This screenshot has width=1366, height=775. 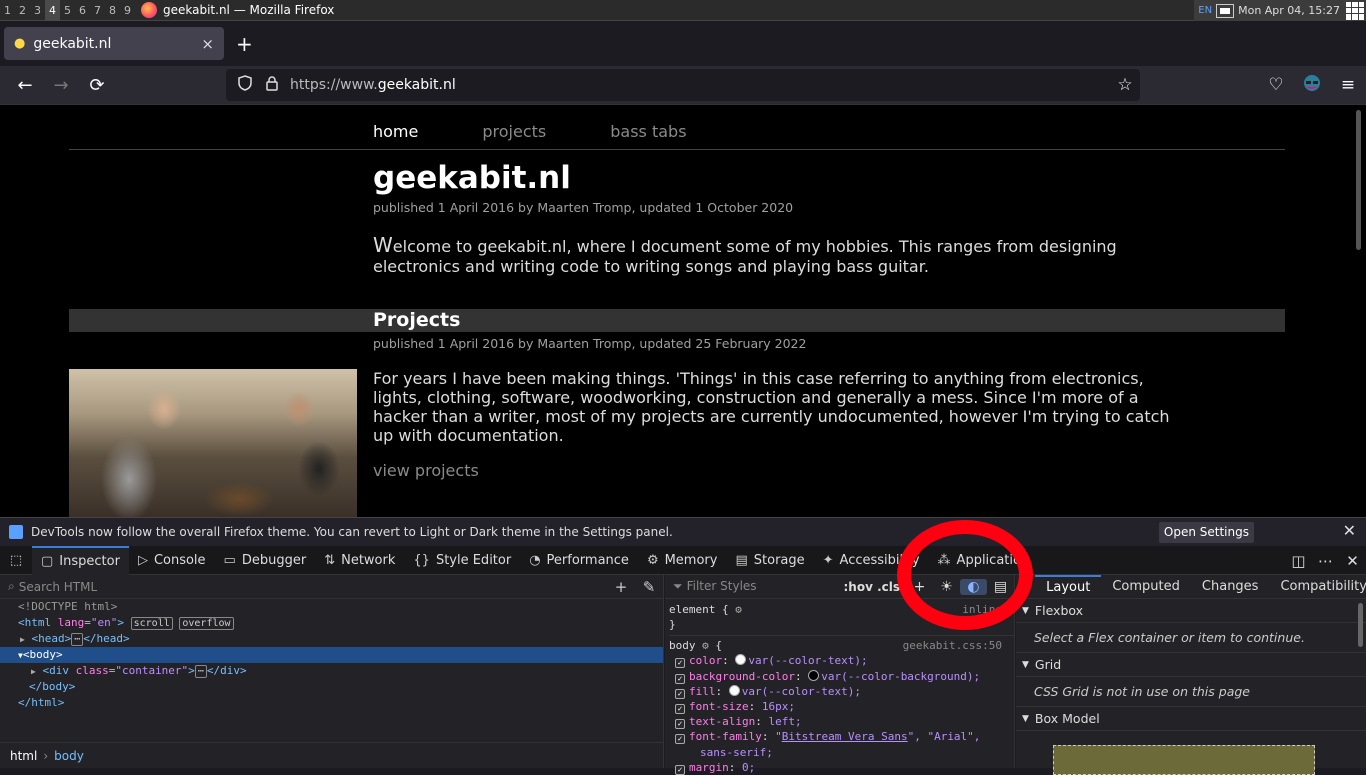 I want to click on prop-name: color, so click(x=705, y=660).